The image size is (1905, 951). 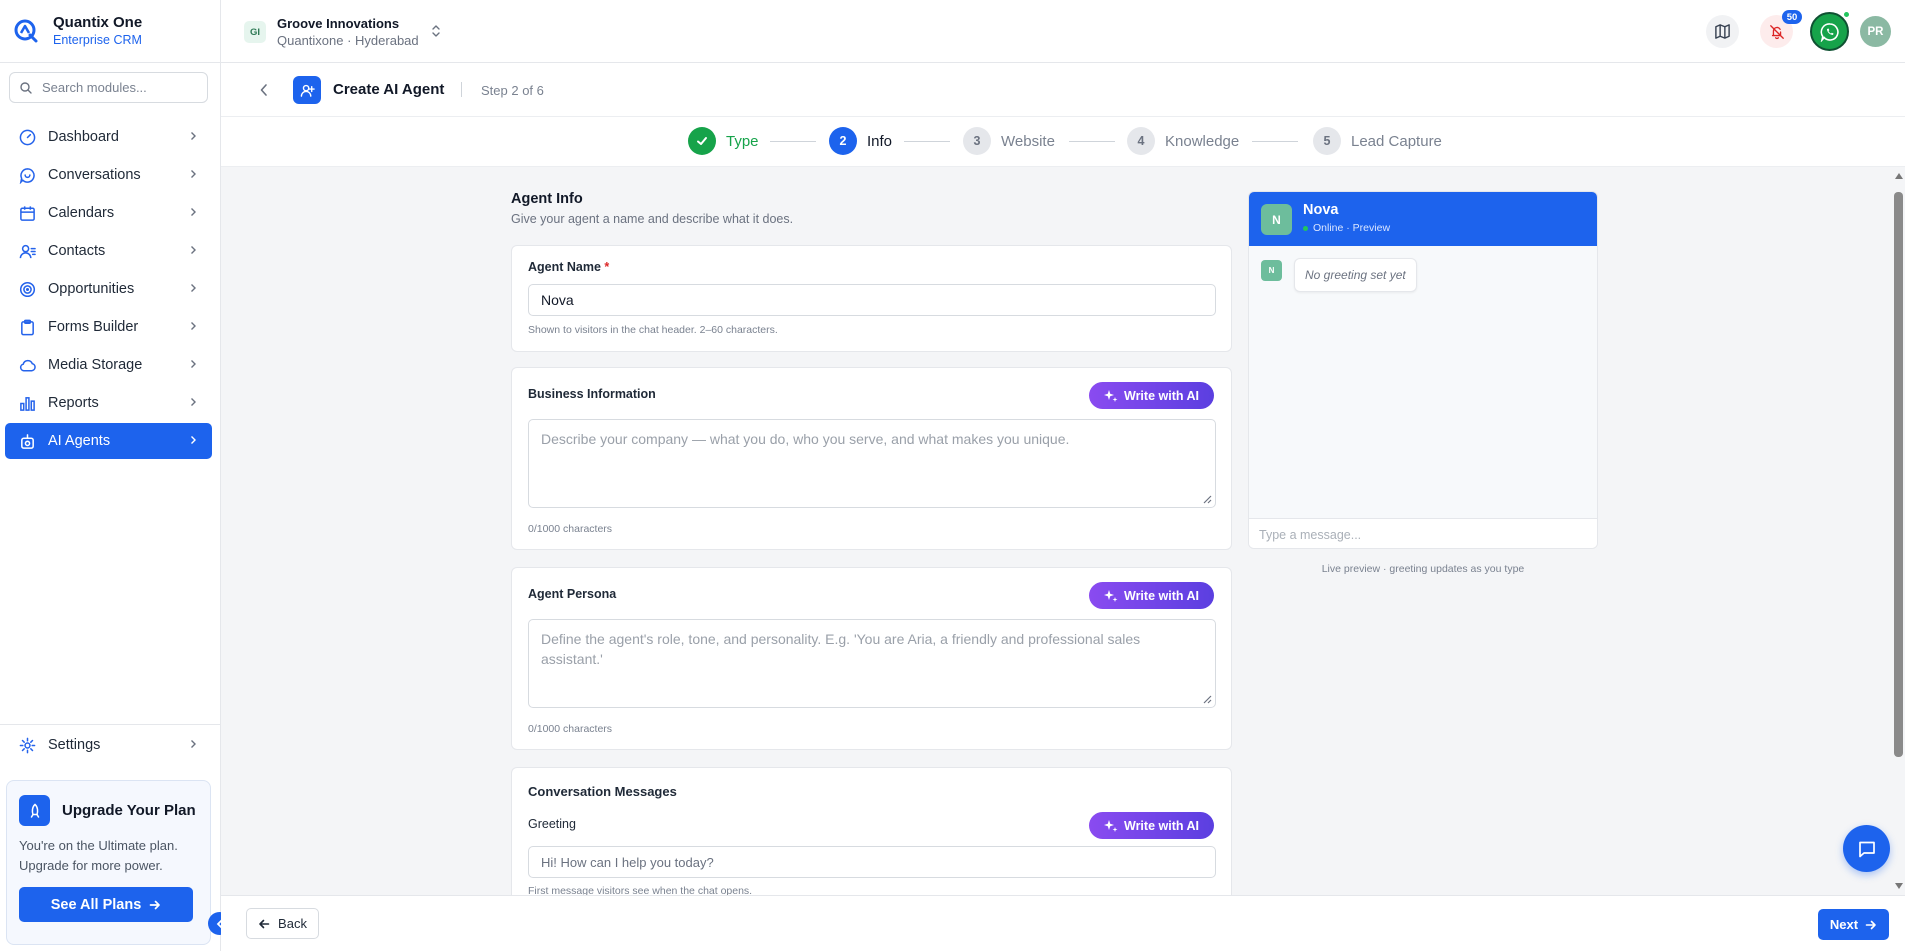 I want to click on next-button: Next, so click(x=1853, y=924).